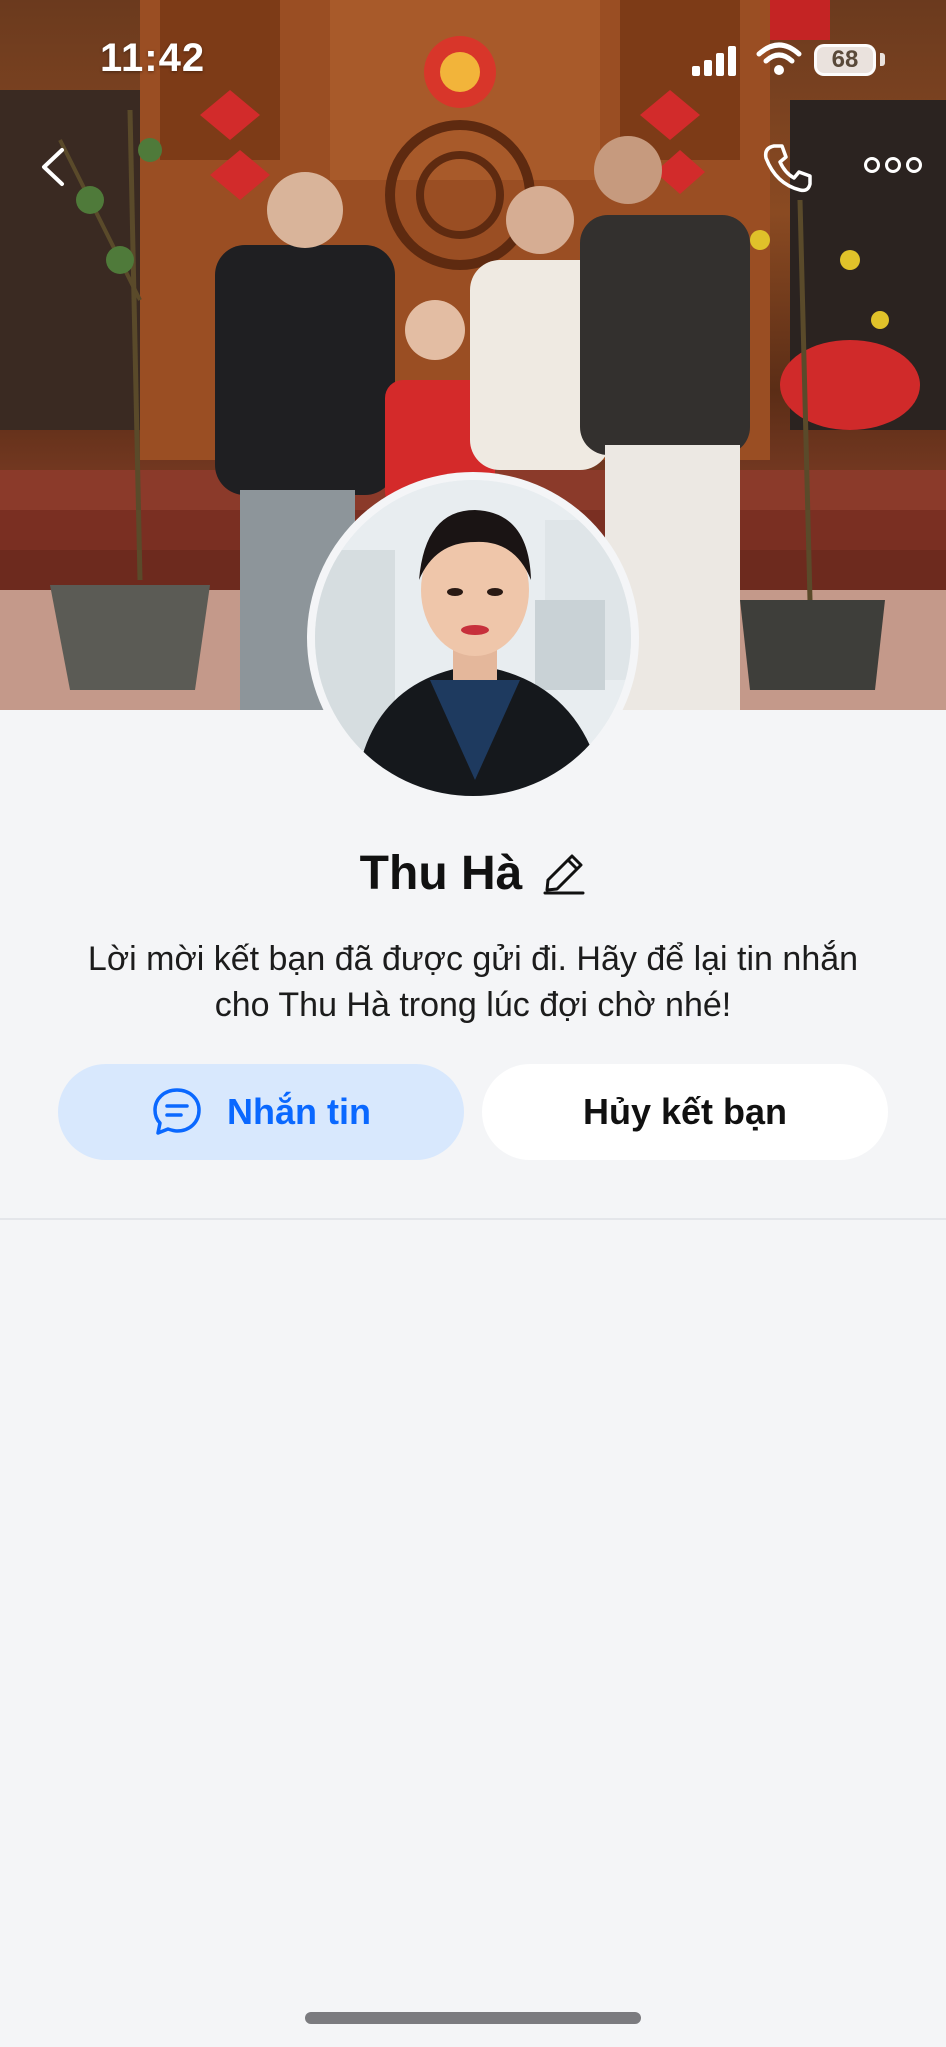 This screenshot has width=946, height=2047. I want to click on signal-icon, so click(714, 61).